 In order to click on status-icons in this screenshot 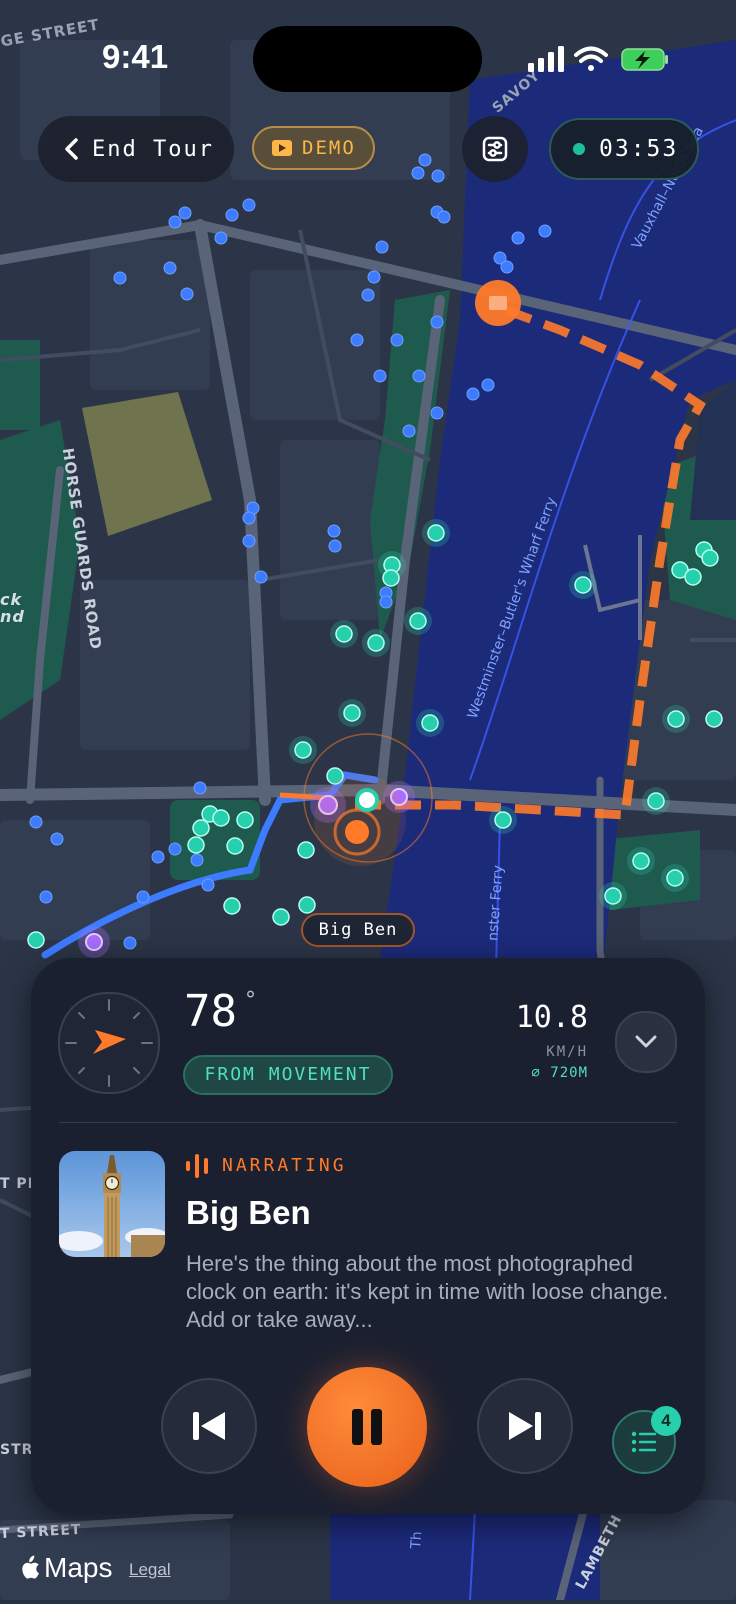, I will do `click(600, 59)`.